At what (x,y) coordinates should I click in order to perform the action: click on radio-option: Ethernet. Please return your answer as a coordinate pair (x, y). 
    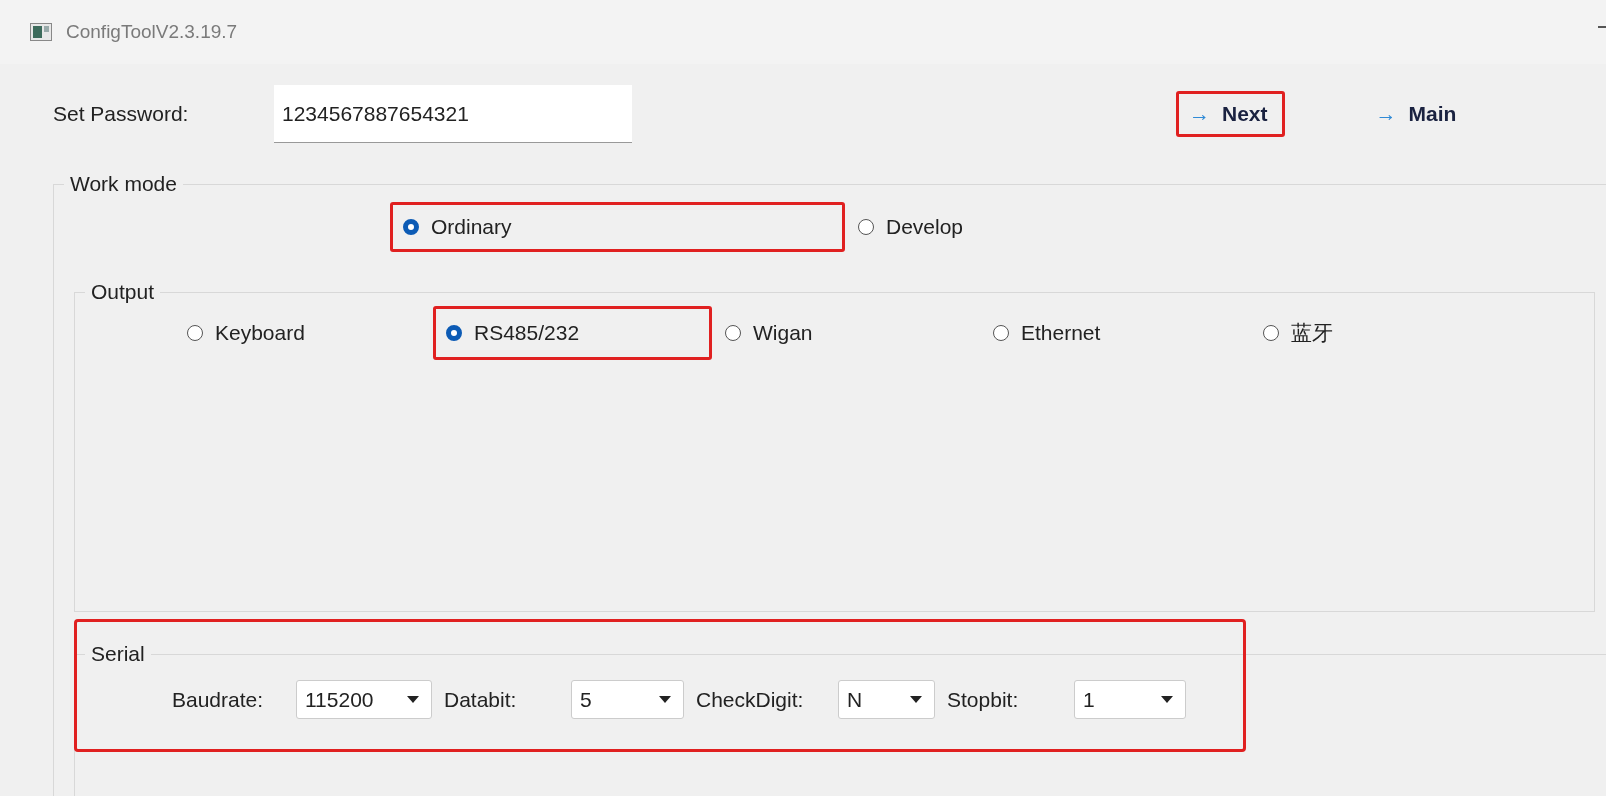
    Looking at the image, I should click on (1115, 333).